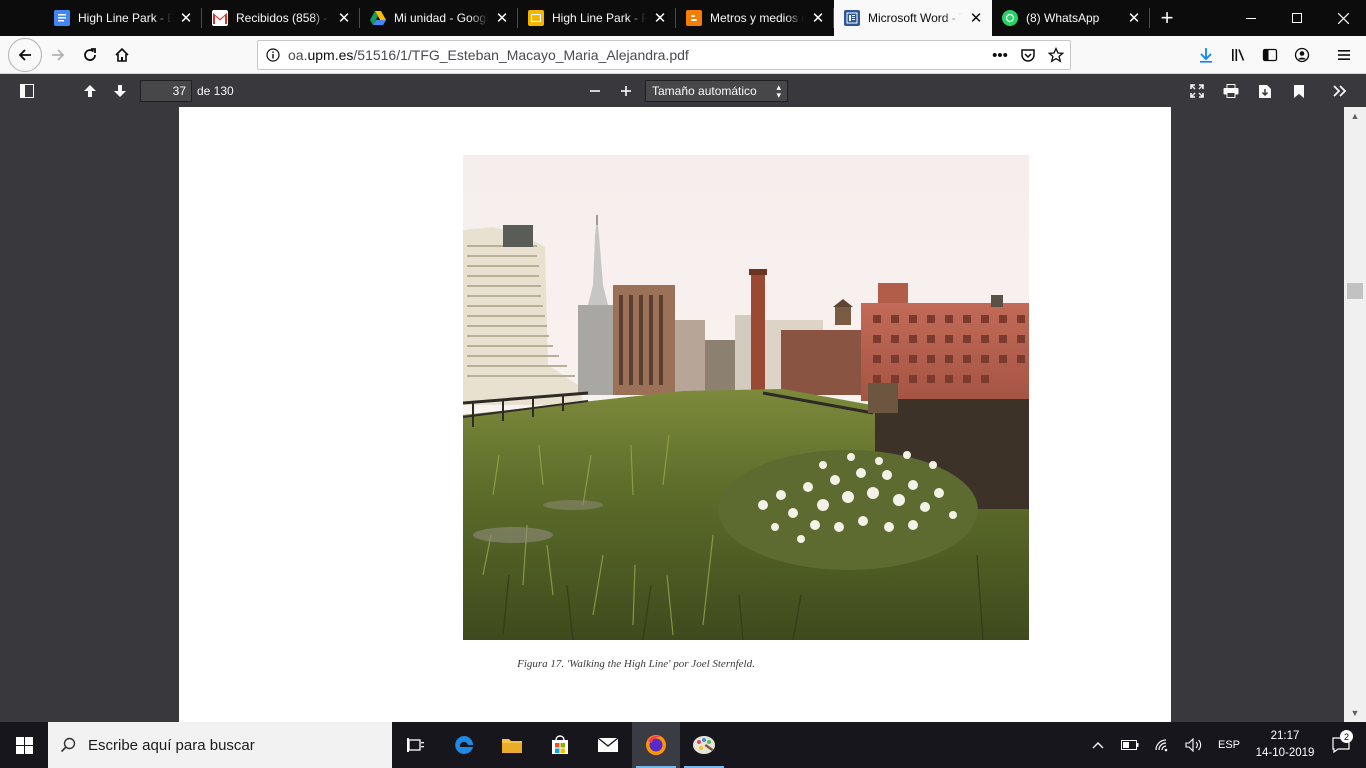 This screenshot has width=1366, height=768. What do you see at coordinates (1355, 291) in the screenshot?
I see `scrollbar-thumb` at bounding box center [1355, 291].